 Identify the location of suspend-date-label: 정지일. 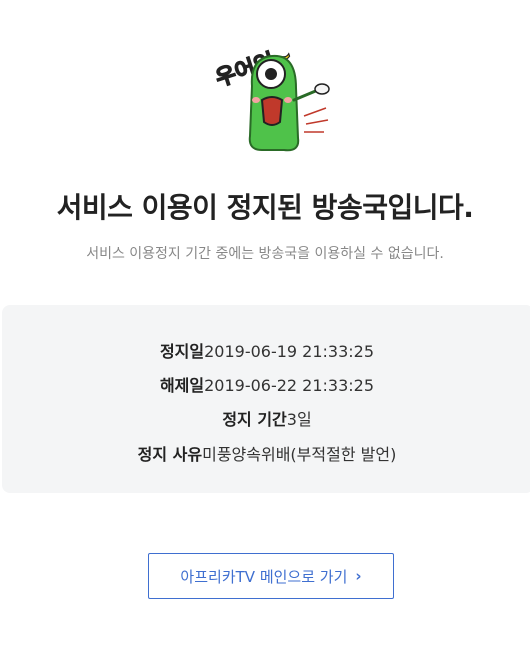
(182, 351).